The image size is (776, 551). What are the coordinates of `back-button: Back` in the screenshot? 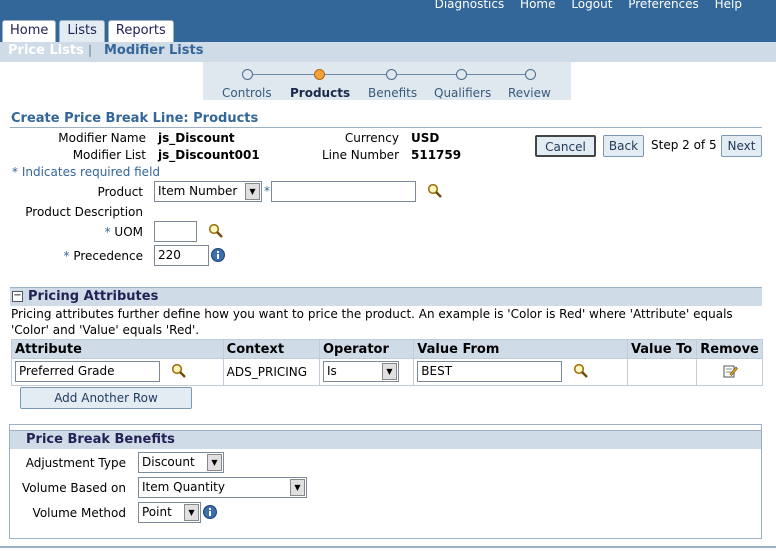 It's located at (623, 146).